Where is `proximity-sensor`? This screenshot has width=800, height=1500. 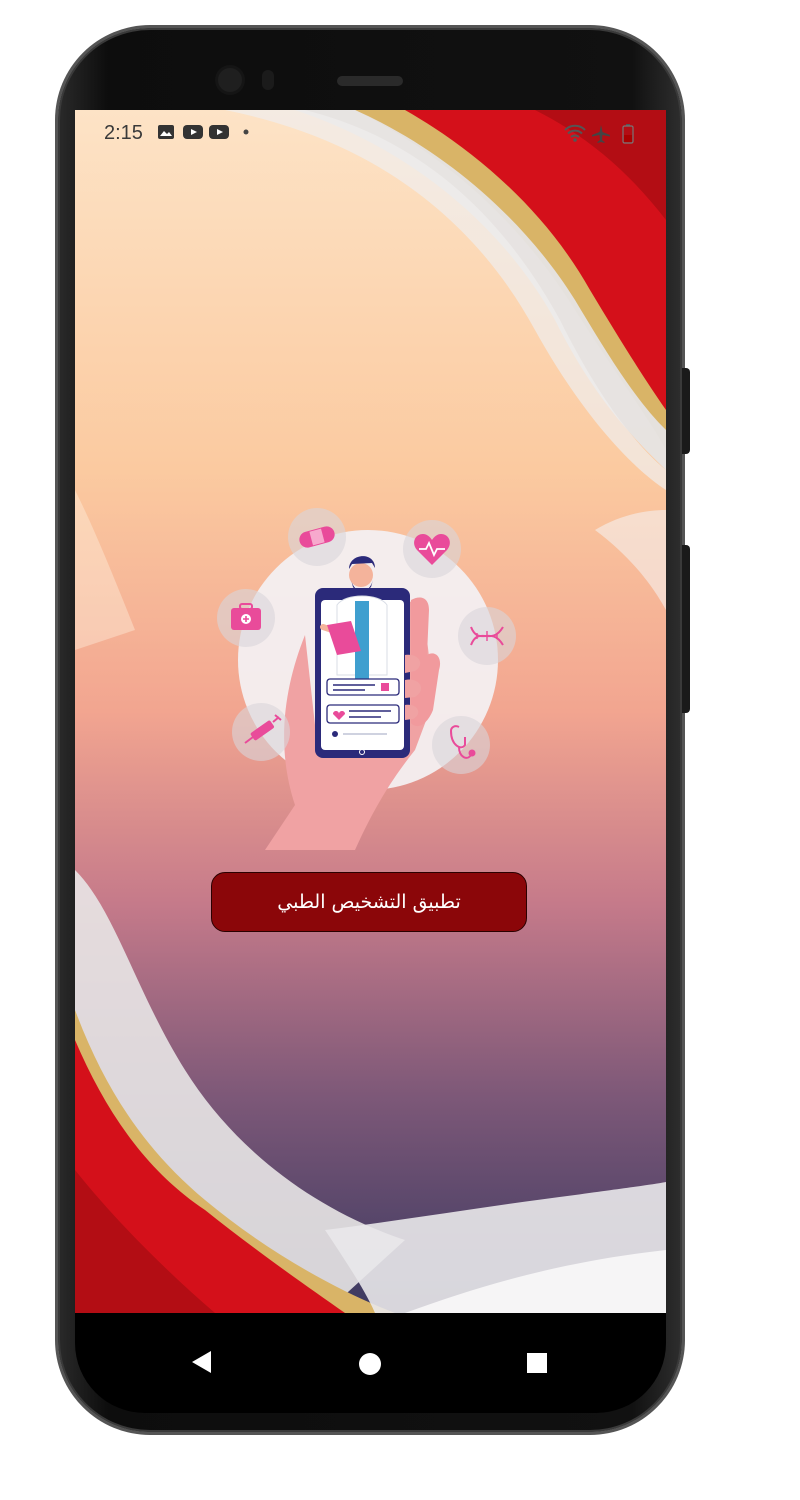 proximity-sensor is located at coordinates (268, 80).